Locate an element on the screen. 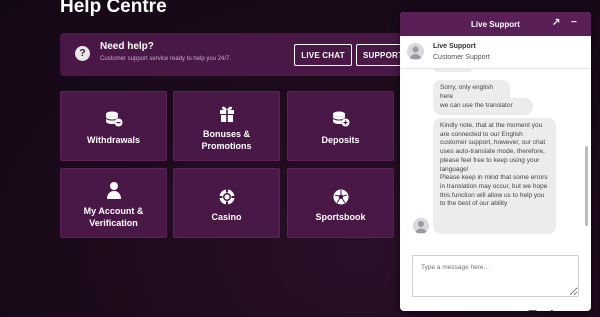  expand-icon: ↗ is located at coordinates (556, 23).